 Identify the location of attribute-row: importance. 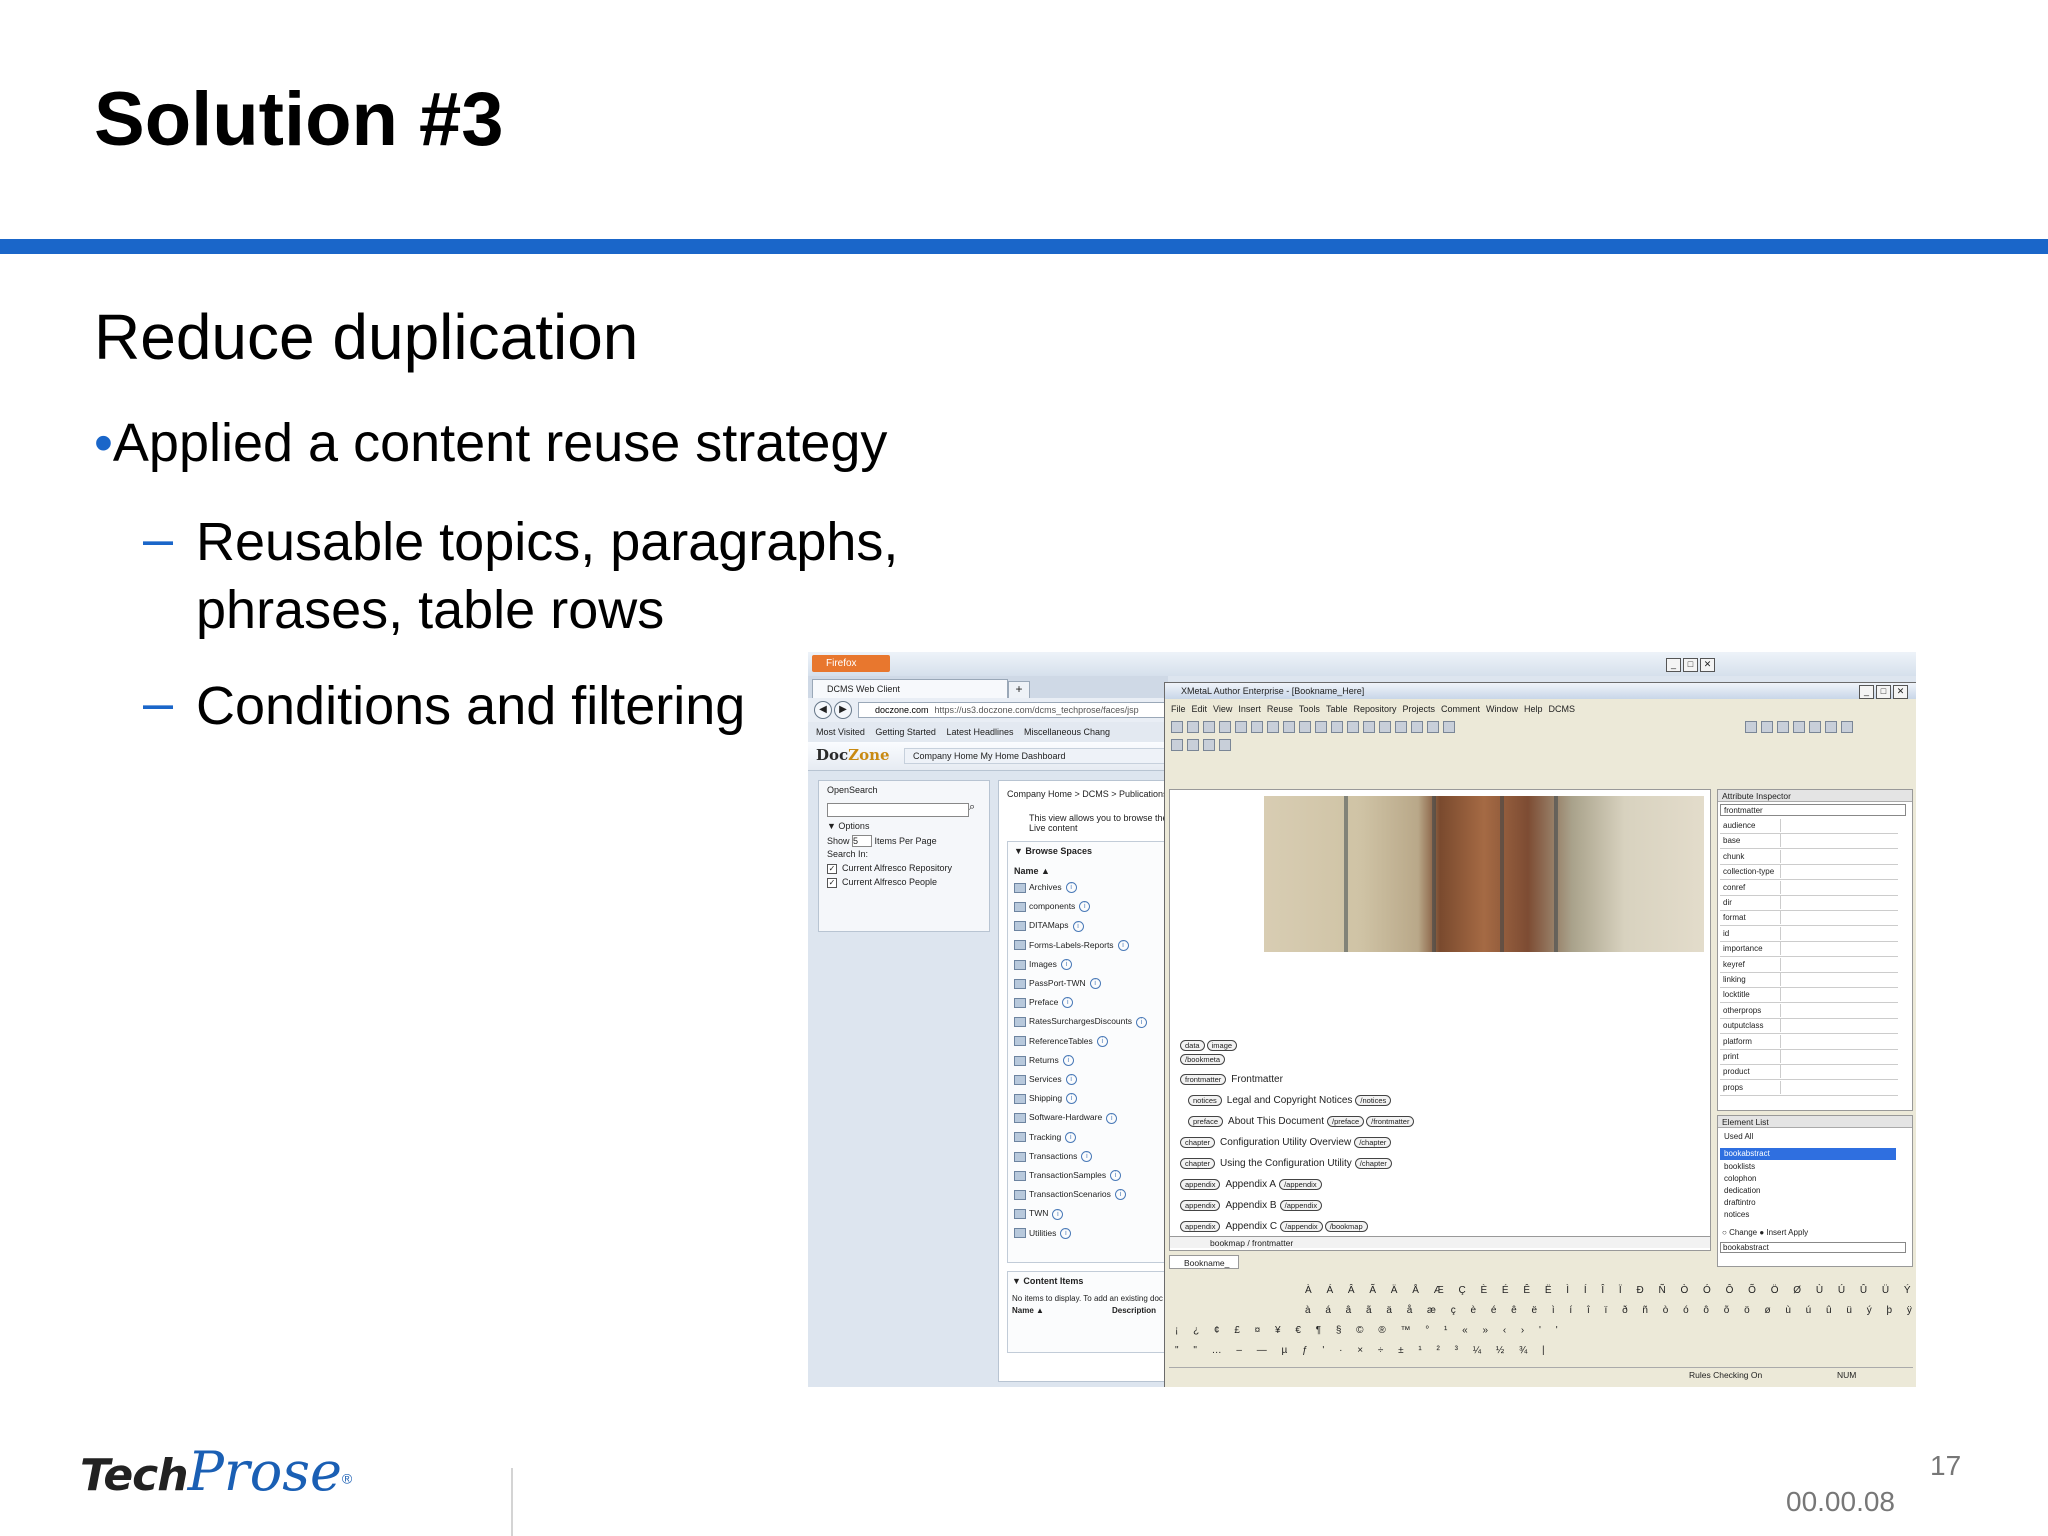
(1809, 949).